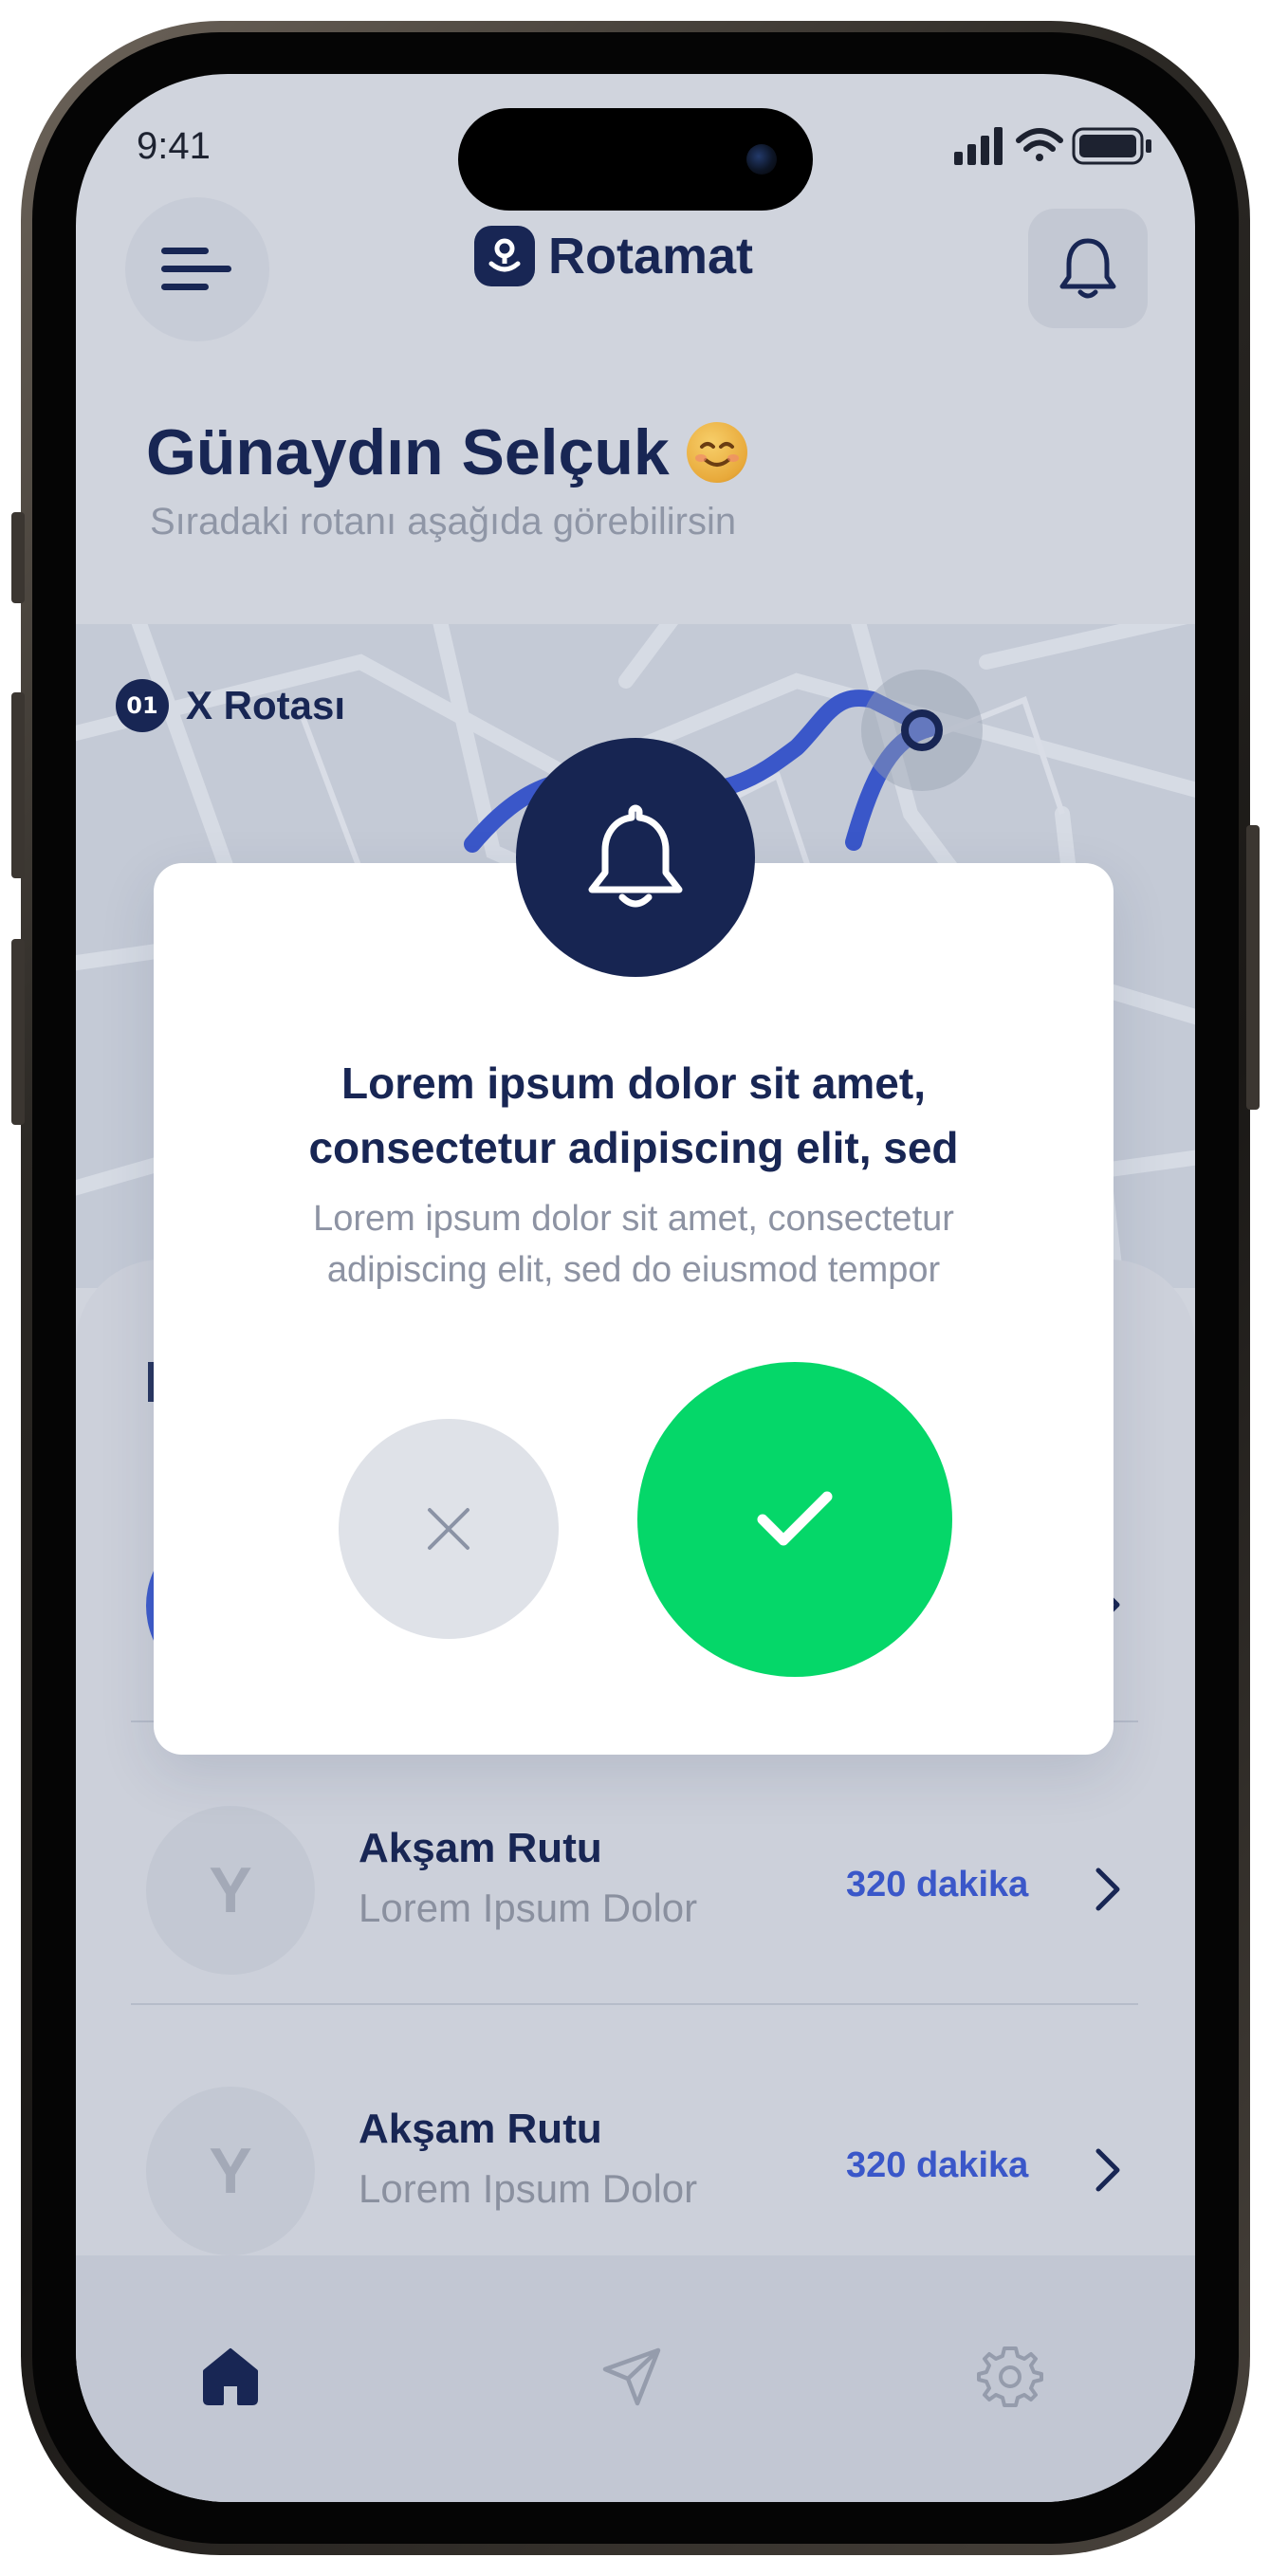 The image size is (1270, 2576). I want to click on dynamic-island, so click(635, 159).